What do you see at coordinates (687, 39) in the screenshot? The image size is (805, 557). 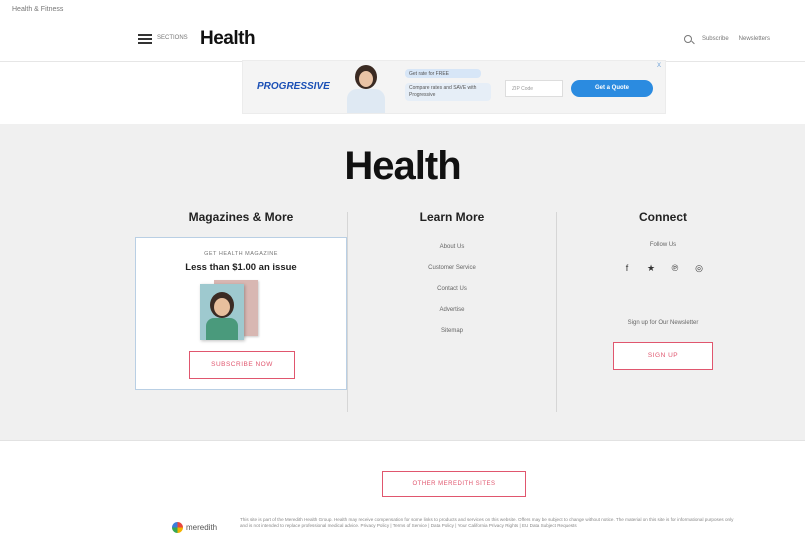 I see `search-icon` at bounding box center [687, 39].